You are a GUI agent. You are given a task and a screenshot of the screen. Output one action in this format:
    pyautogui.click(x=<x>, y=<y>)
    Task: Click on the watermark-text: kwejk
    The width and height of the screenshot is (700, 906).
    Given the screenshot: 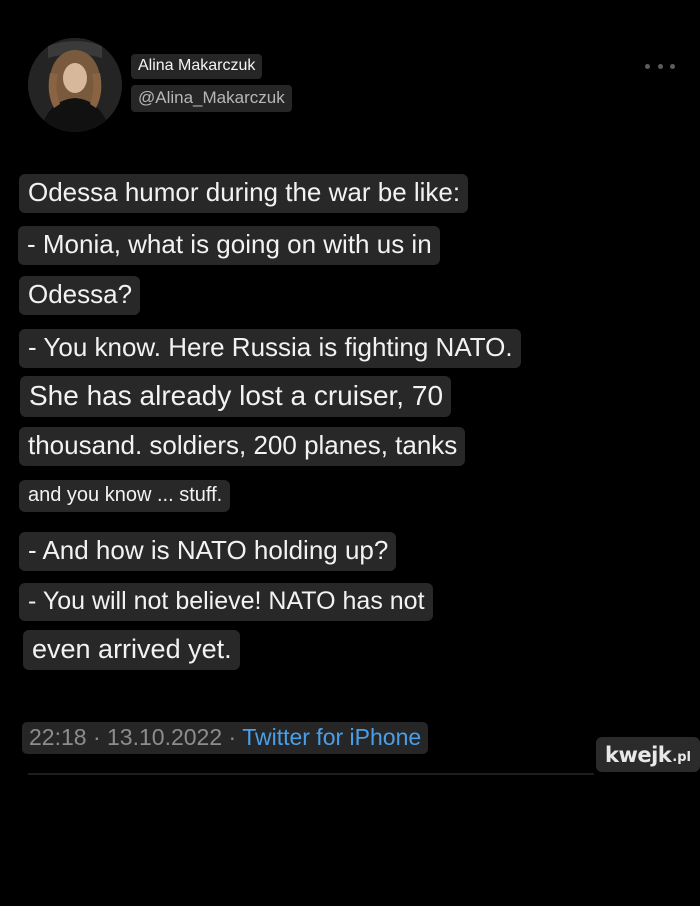 What is the action you would take?
    pyautogui.click(x=638, y=754)
    